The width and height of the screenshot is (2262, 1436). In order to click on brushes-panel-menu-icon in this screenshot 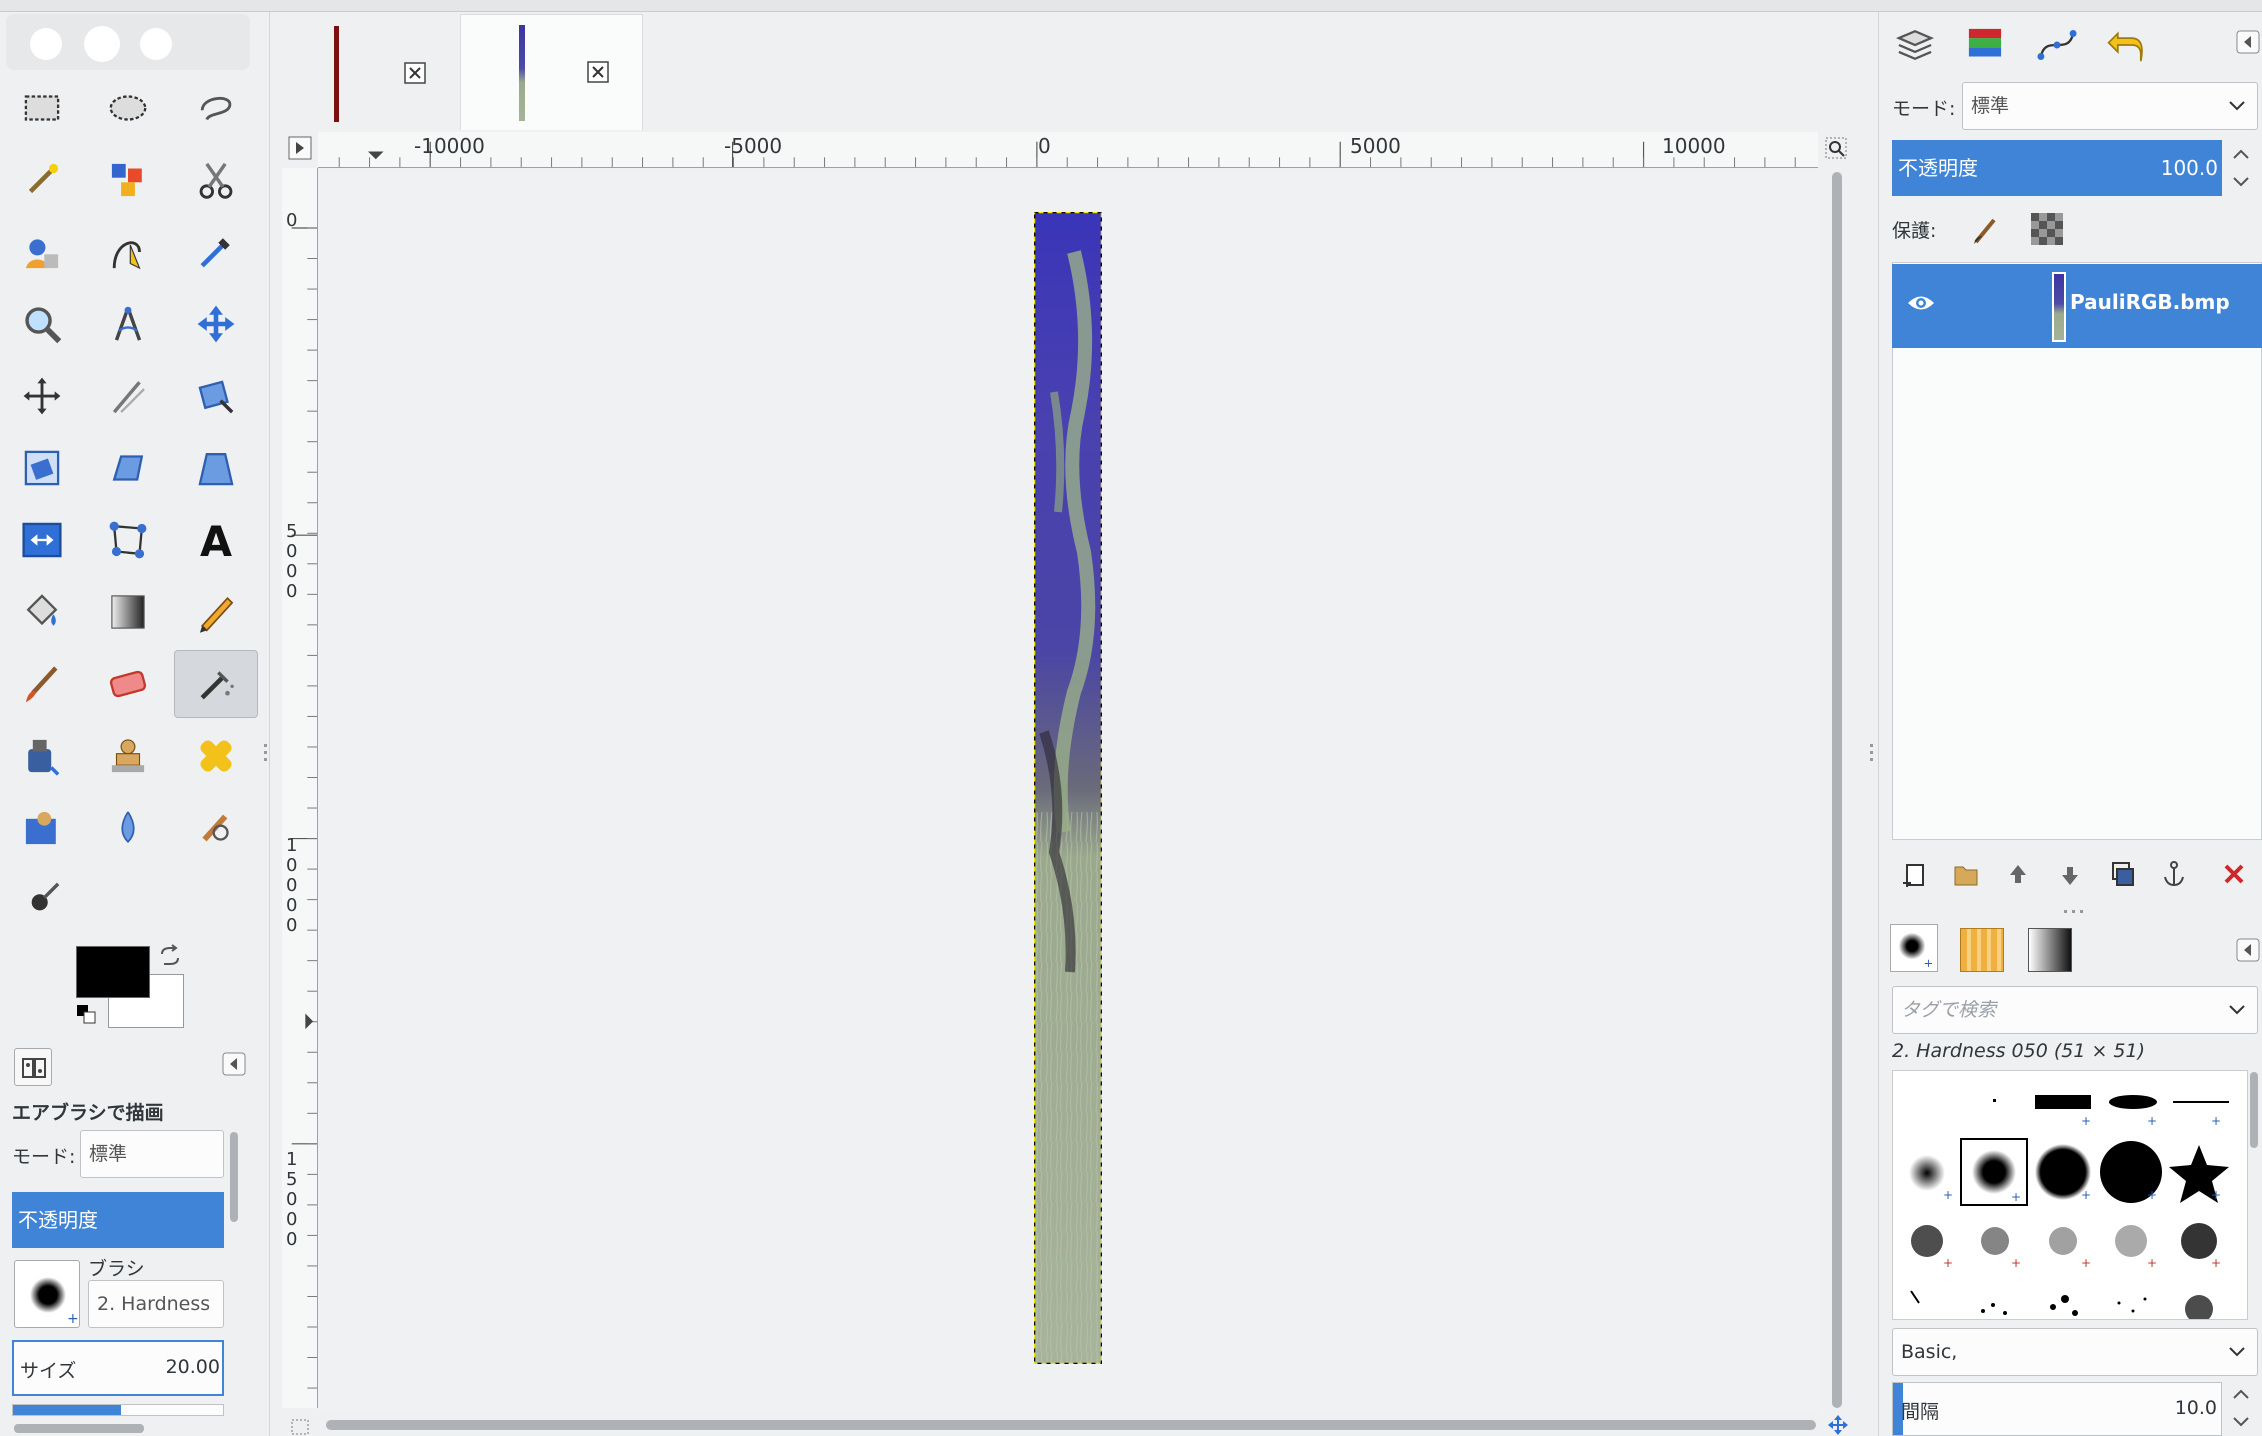, I will do `click(2248, 950)`.